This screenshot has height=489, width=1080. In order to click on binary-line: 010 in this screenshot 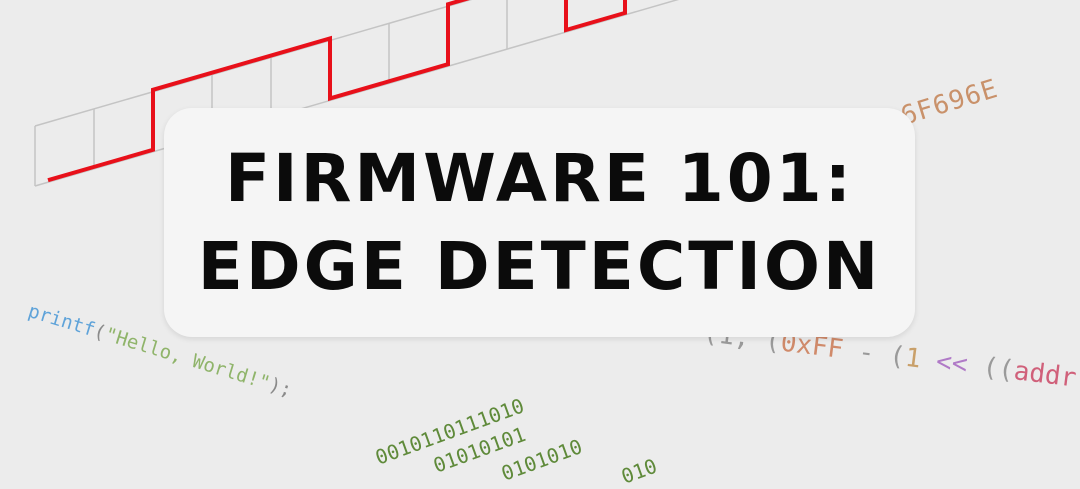, I will do `click(639, 471)`.